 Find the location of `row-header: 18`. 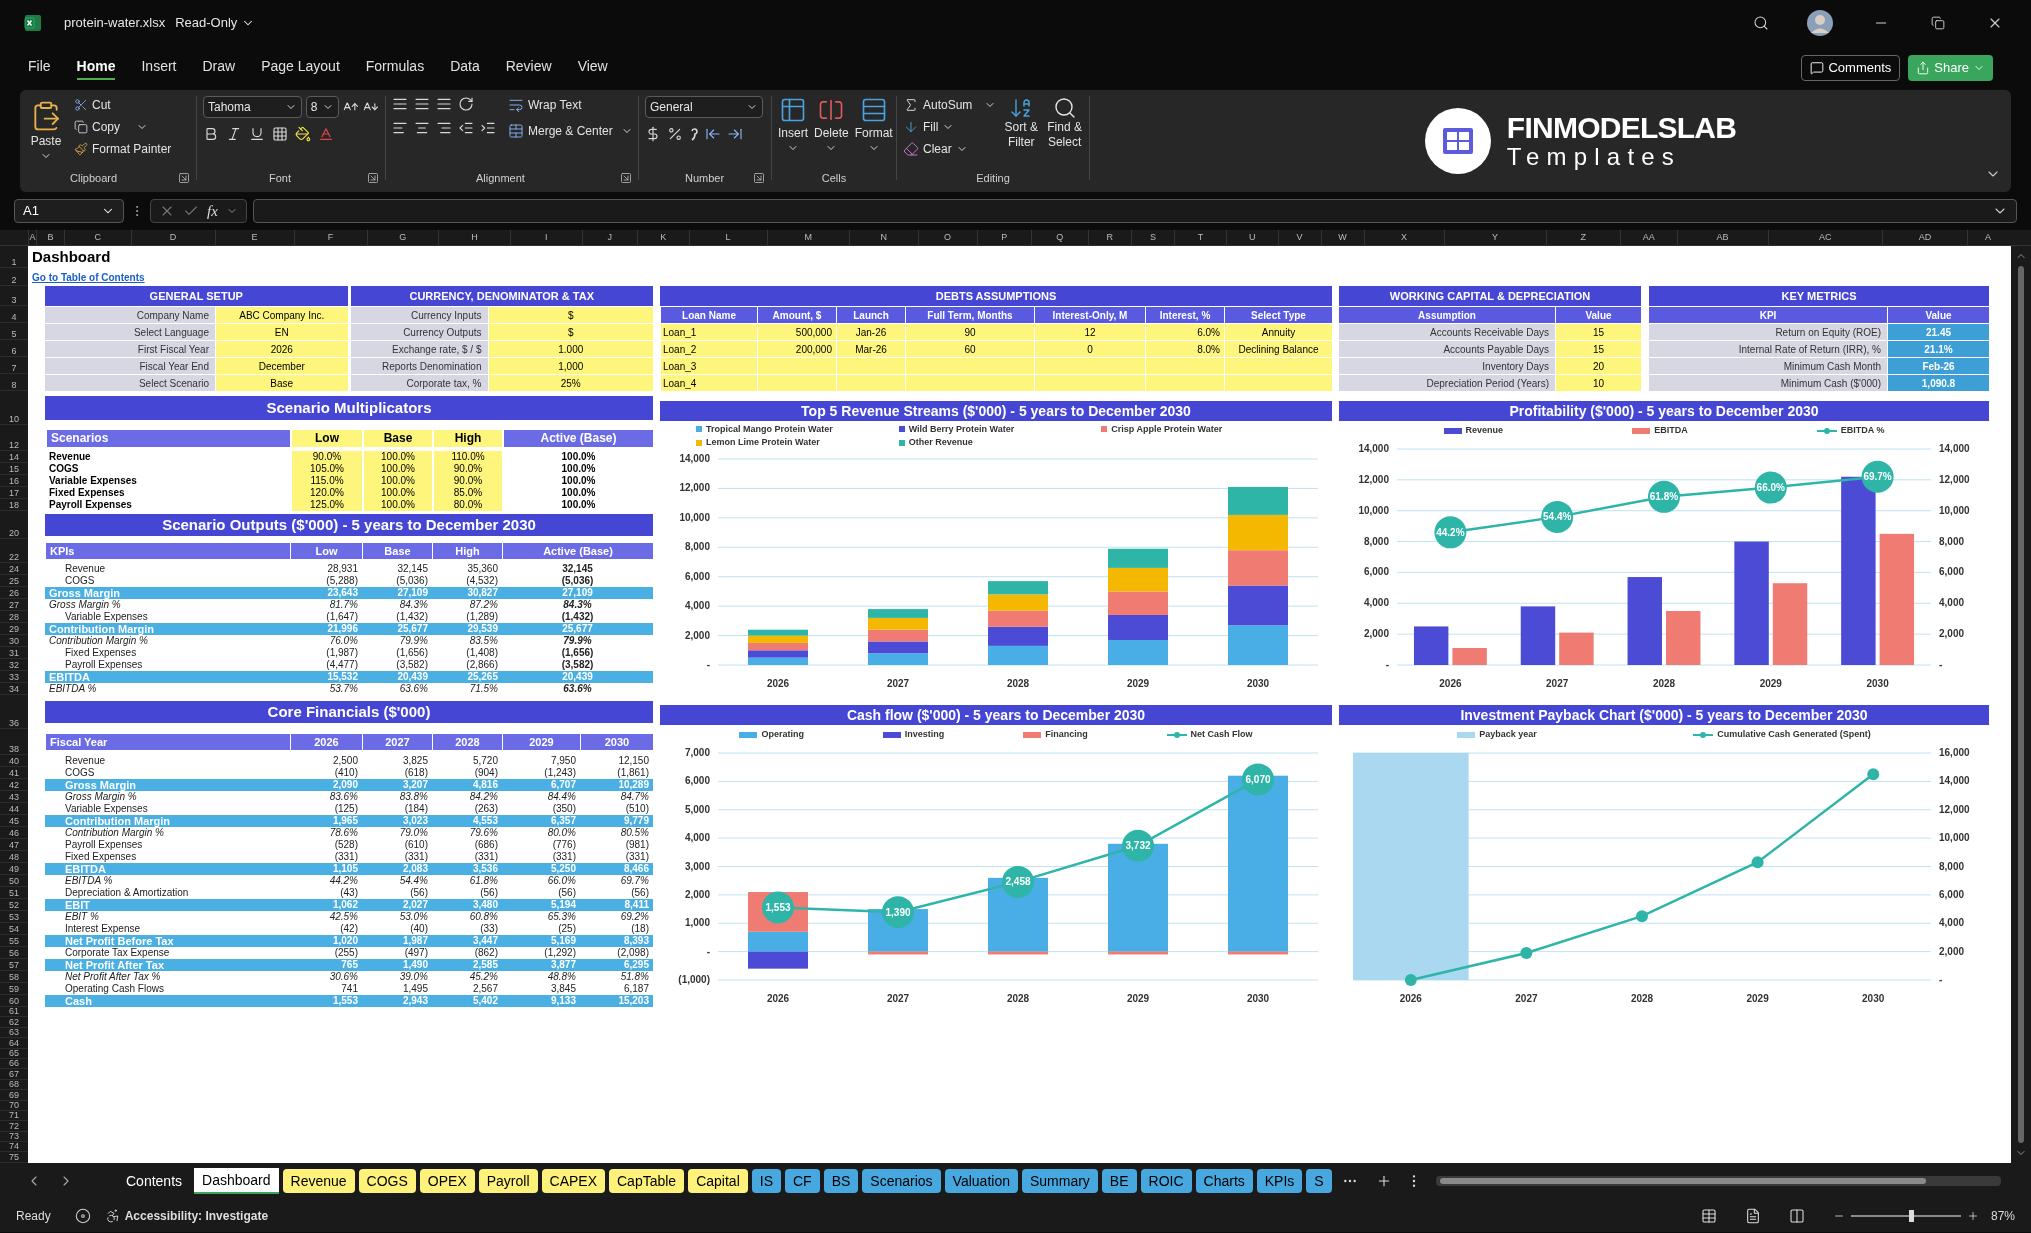

row-header: 18 is located at coordinates (14, 505).